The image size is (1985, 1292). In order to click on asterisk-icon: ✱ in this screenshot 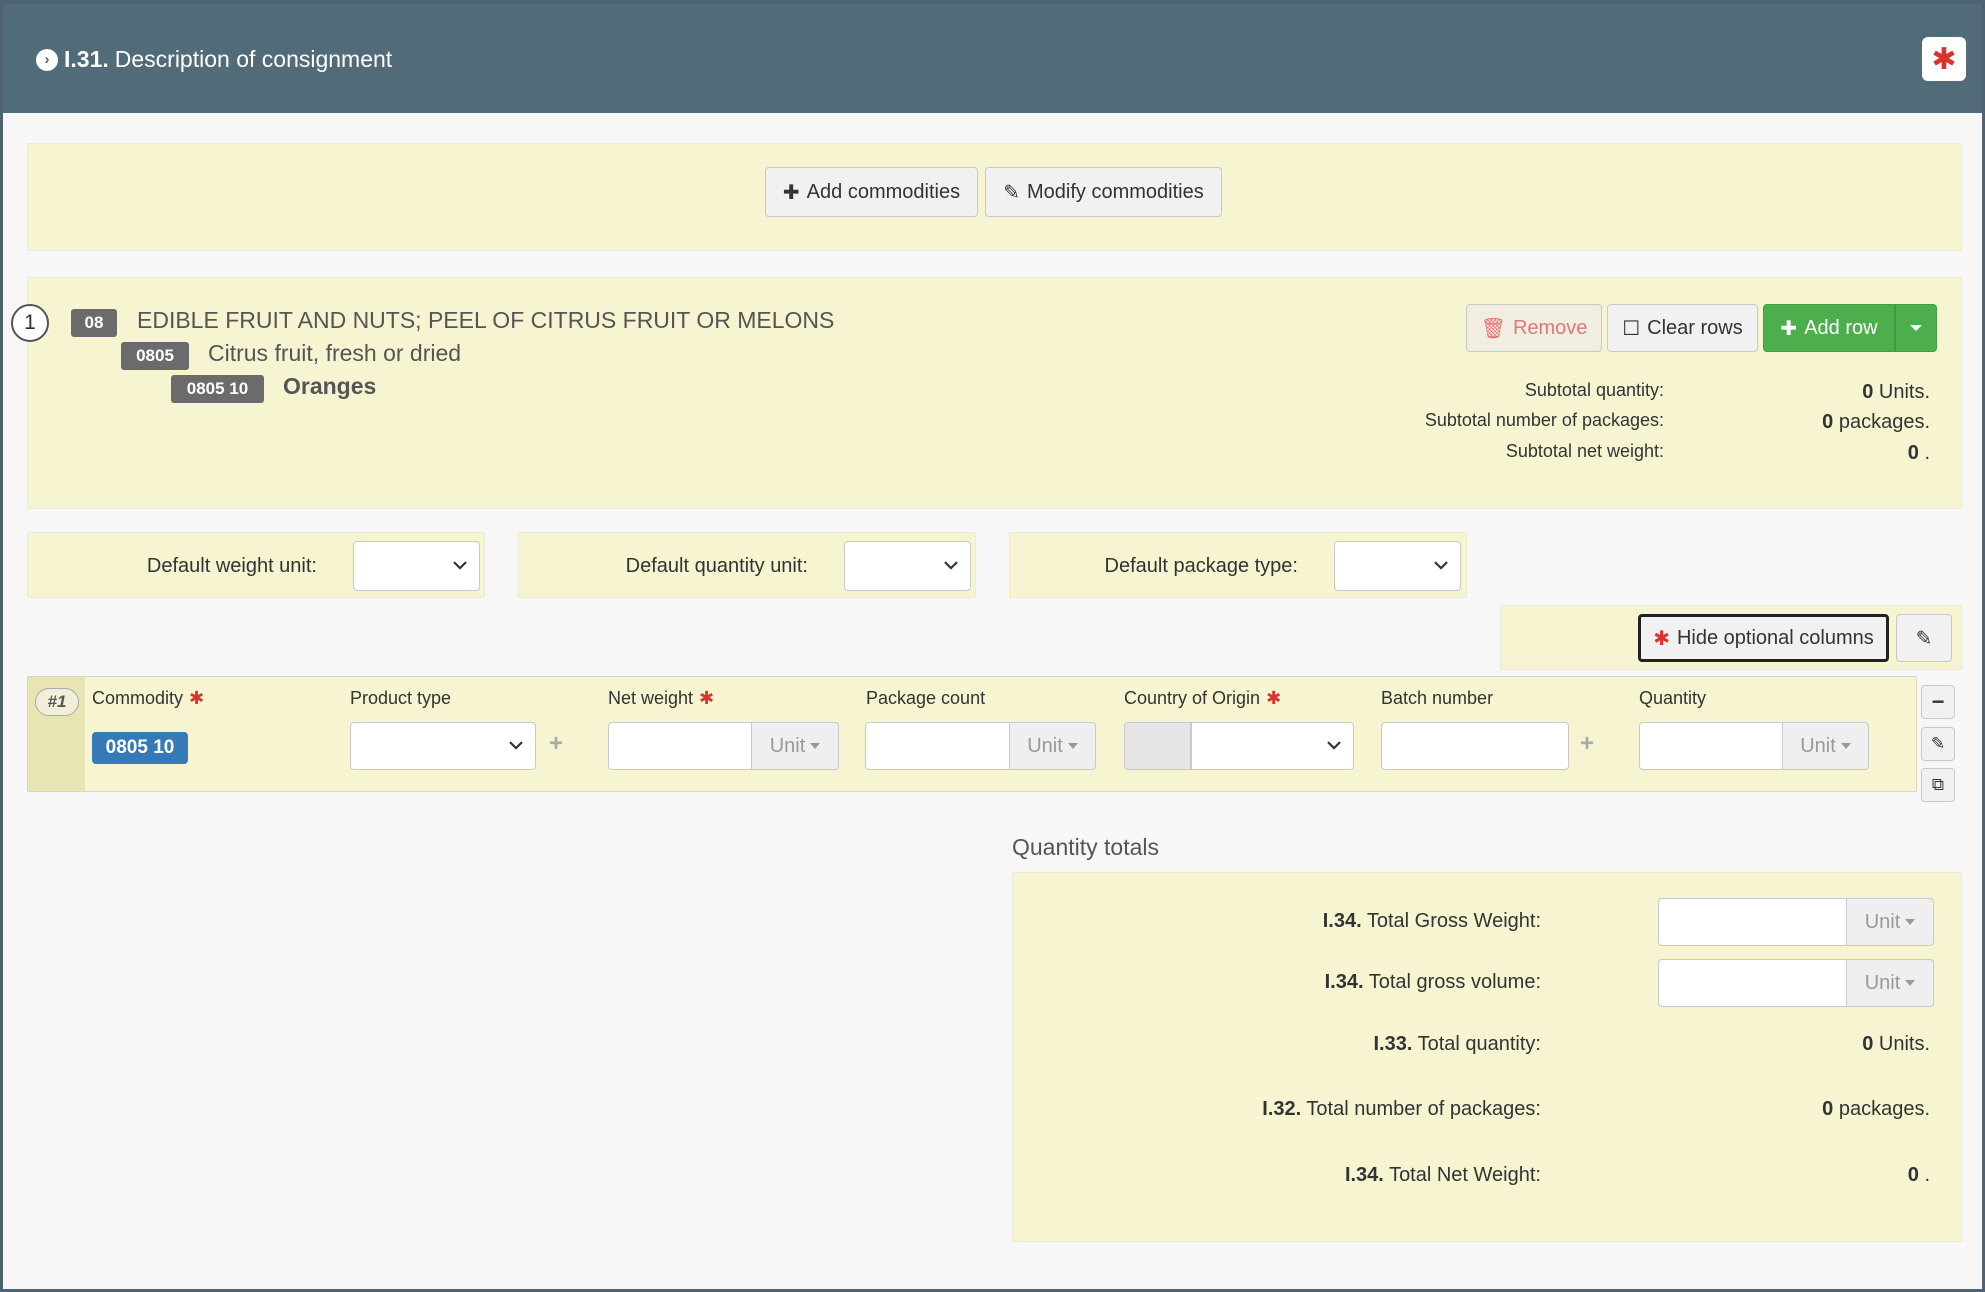, I will do `click(1661, 638)`.